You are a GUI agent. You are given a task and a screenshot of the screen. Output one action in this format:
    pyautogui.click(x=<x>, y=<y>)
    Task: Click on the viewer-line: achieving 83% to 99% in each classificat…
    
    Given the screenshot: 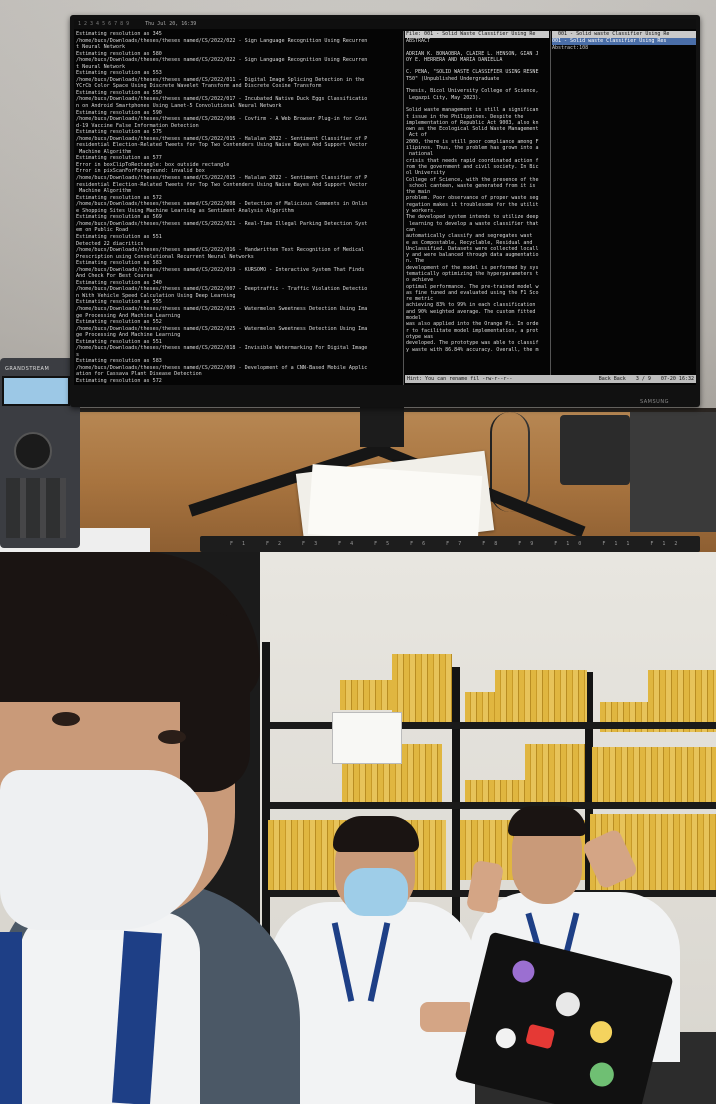 What is the action you would take?
    pyautogui.click(x=471, y=305)
    